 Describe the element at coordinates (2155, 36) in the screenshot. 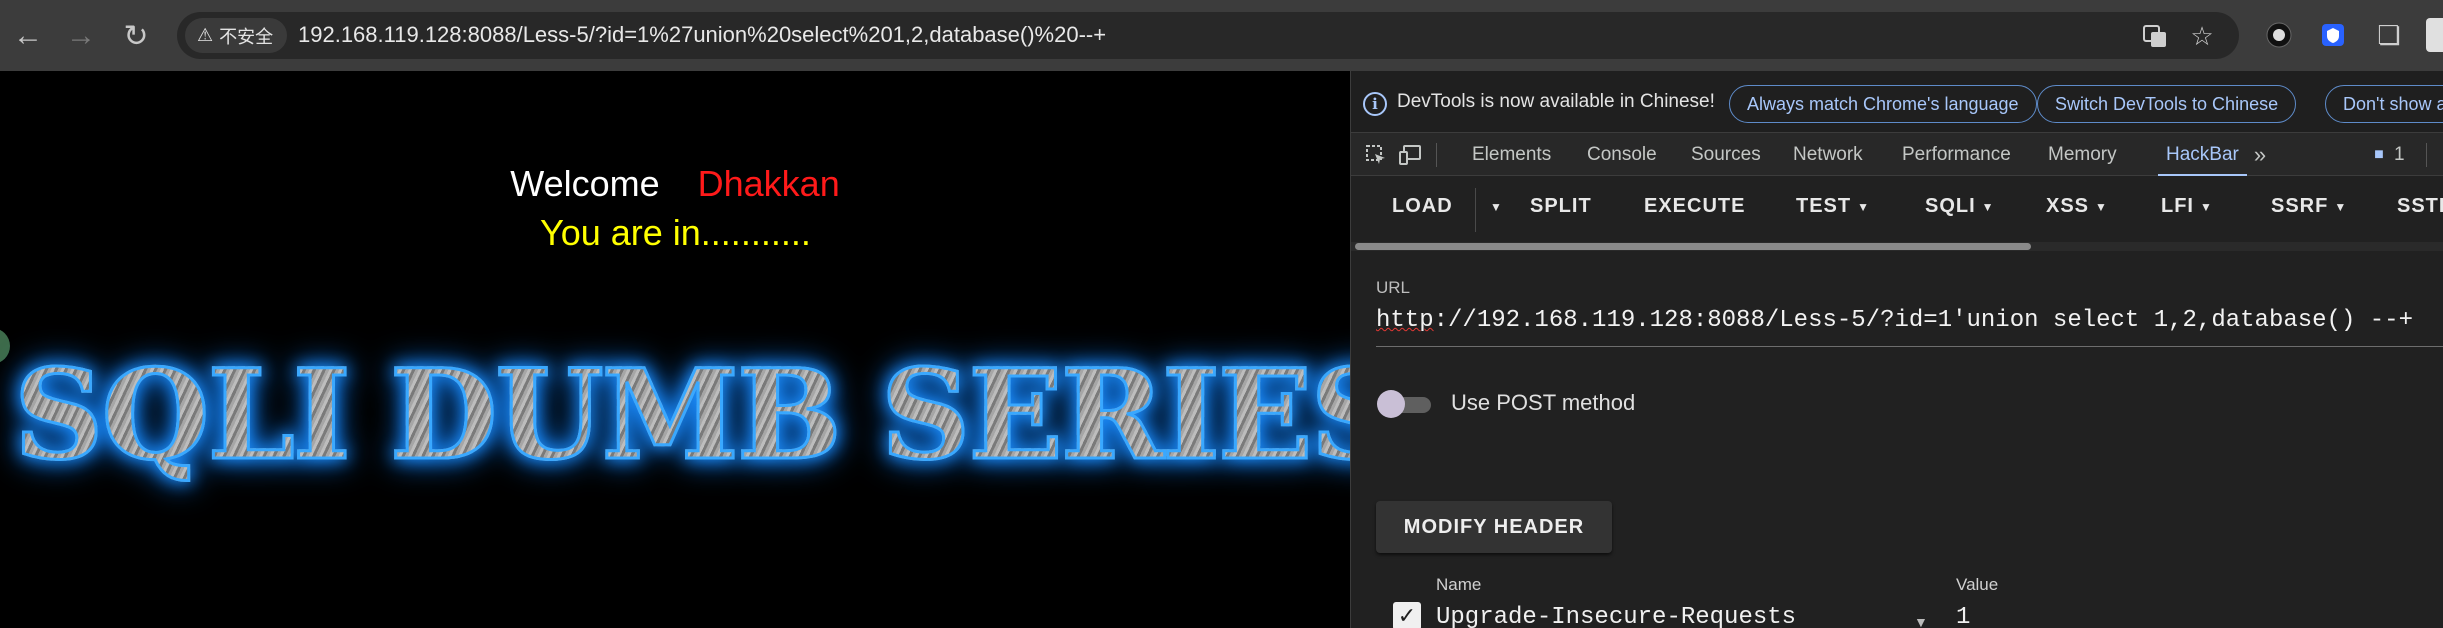

I see `translate-icon` at that location.